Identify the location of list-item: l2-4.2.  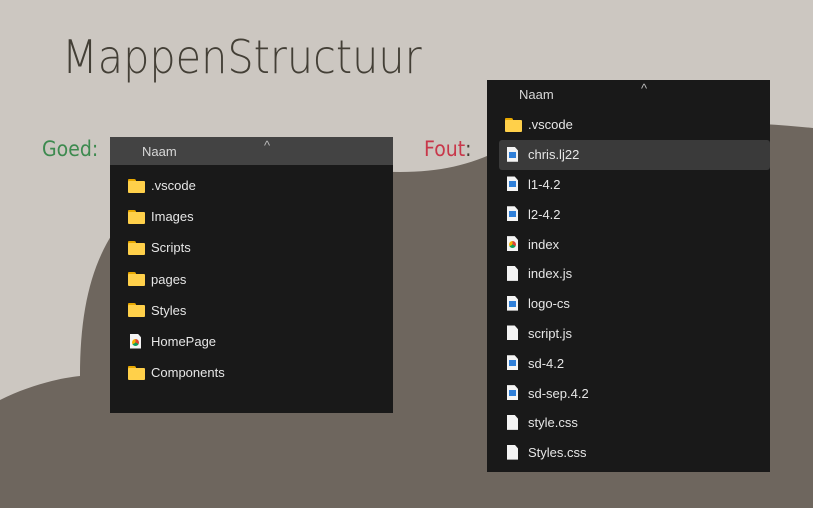
(628, 214).